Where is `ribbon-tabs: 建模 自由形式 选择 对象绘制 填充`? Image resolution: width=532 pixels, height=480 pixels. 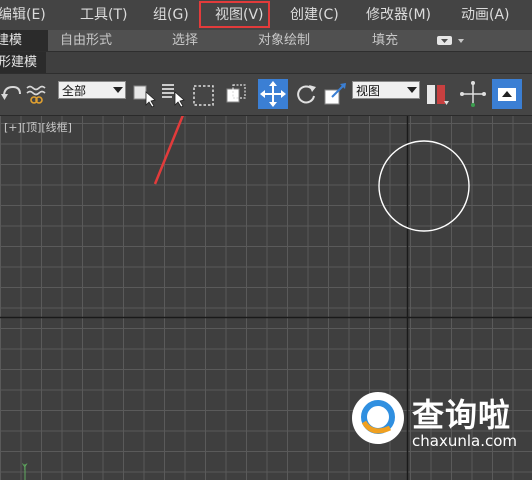 ribbon-tabs: 建模 自由形式 选择 对象绘制 填充 is located at coordinates (266, 41).